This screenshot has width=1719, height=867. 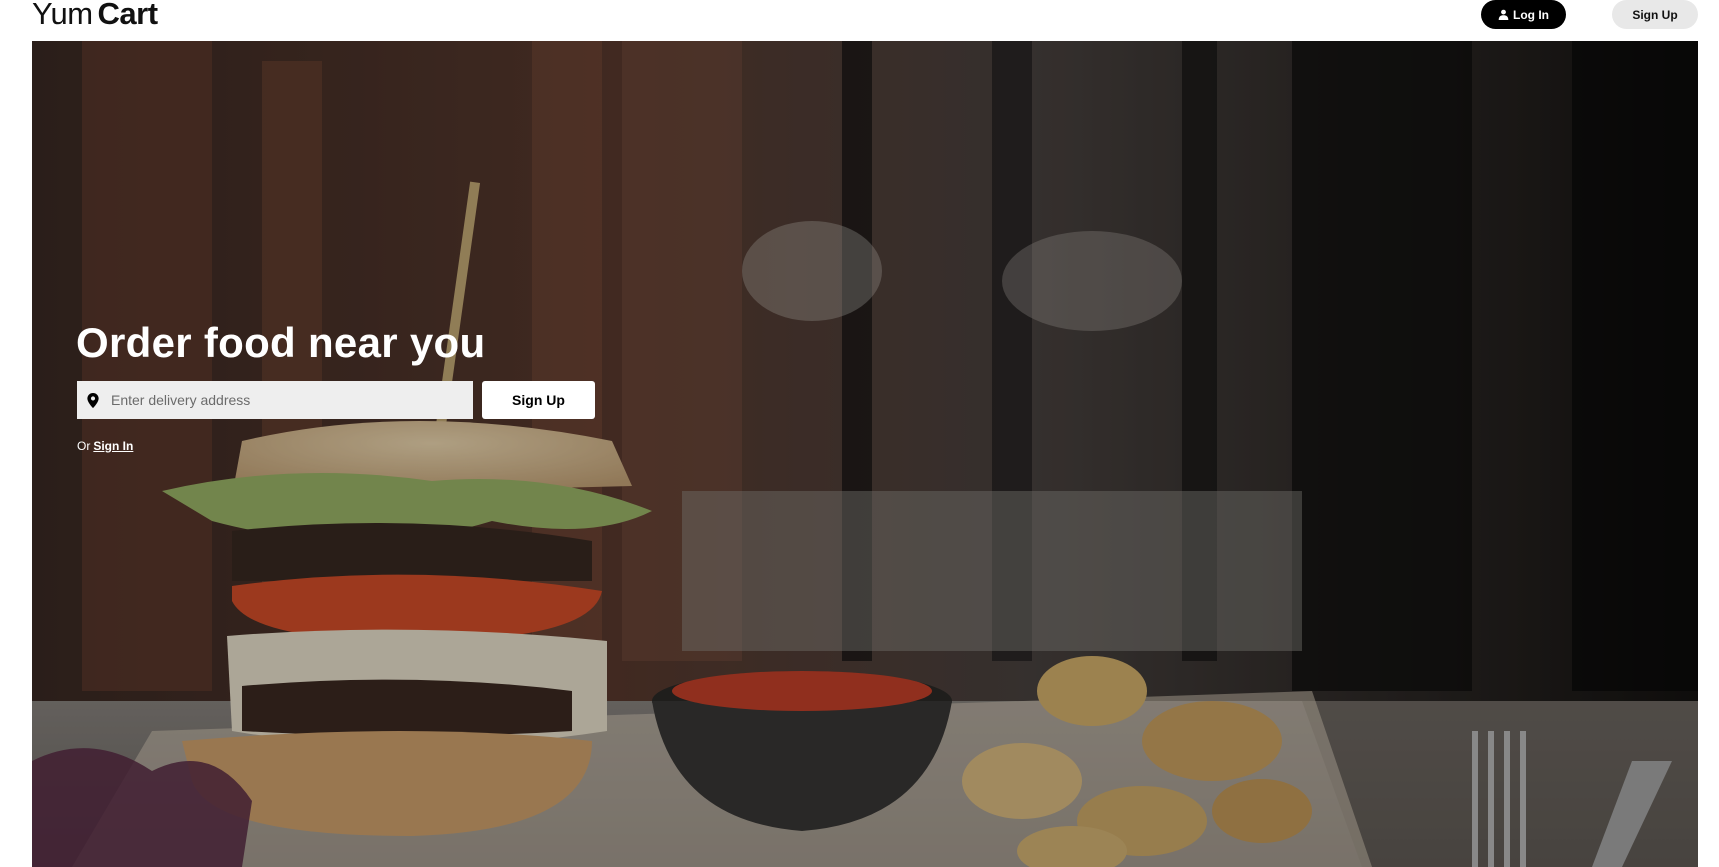 I want to click on user-icon, so click(x=1503, y=14).